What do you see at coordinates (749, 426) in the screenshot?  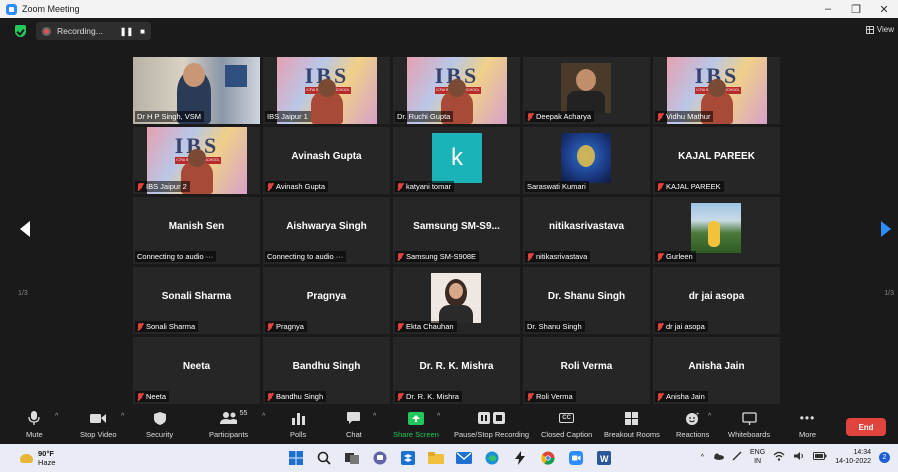 I see `whiteboards-button: Whiteboards` at bounding box center [749, 426].